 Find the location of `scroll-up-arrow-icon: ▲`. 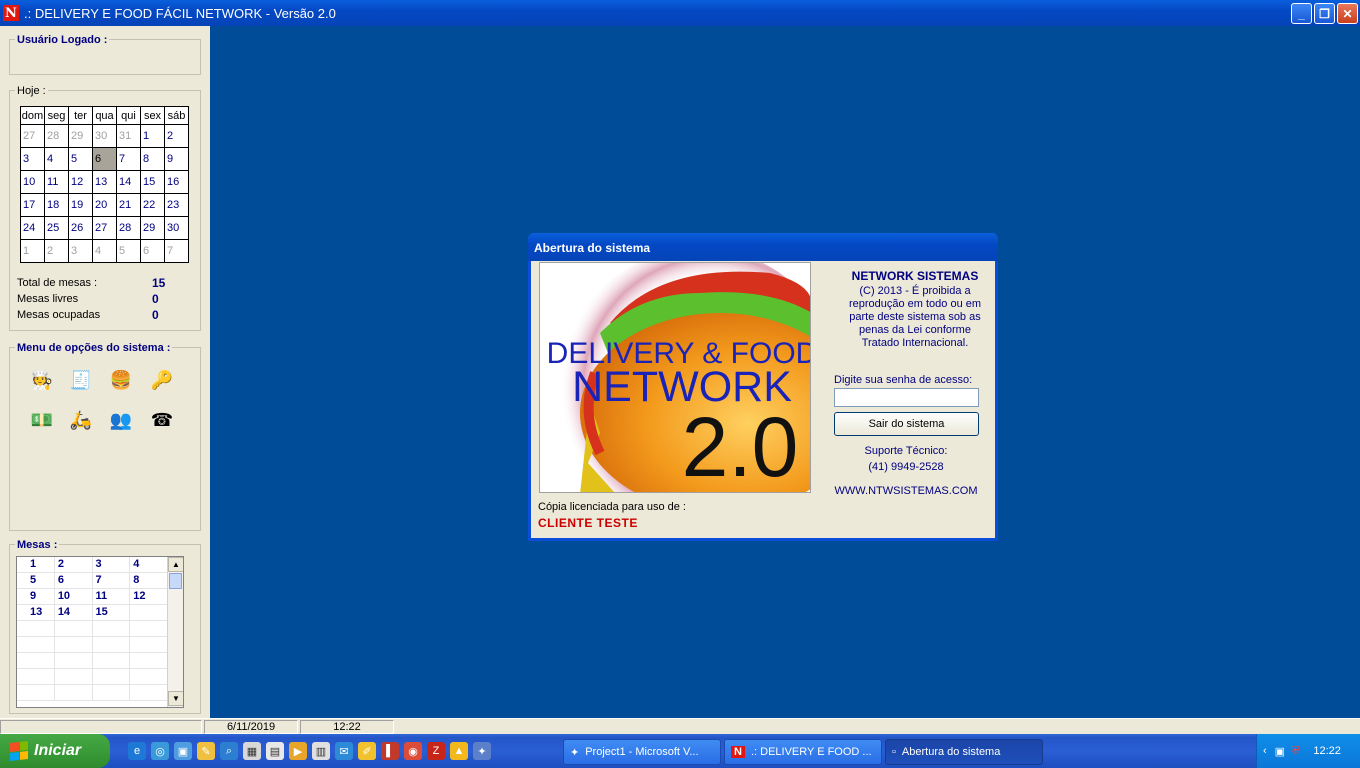

scroll-up-arrow-icon: ▲ is located at coordinates (175, 564).